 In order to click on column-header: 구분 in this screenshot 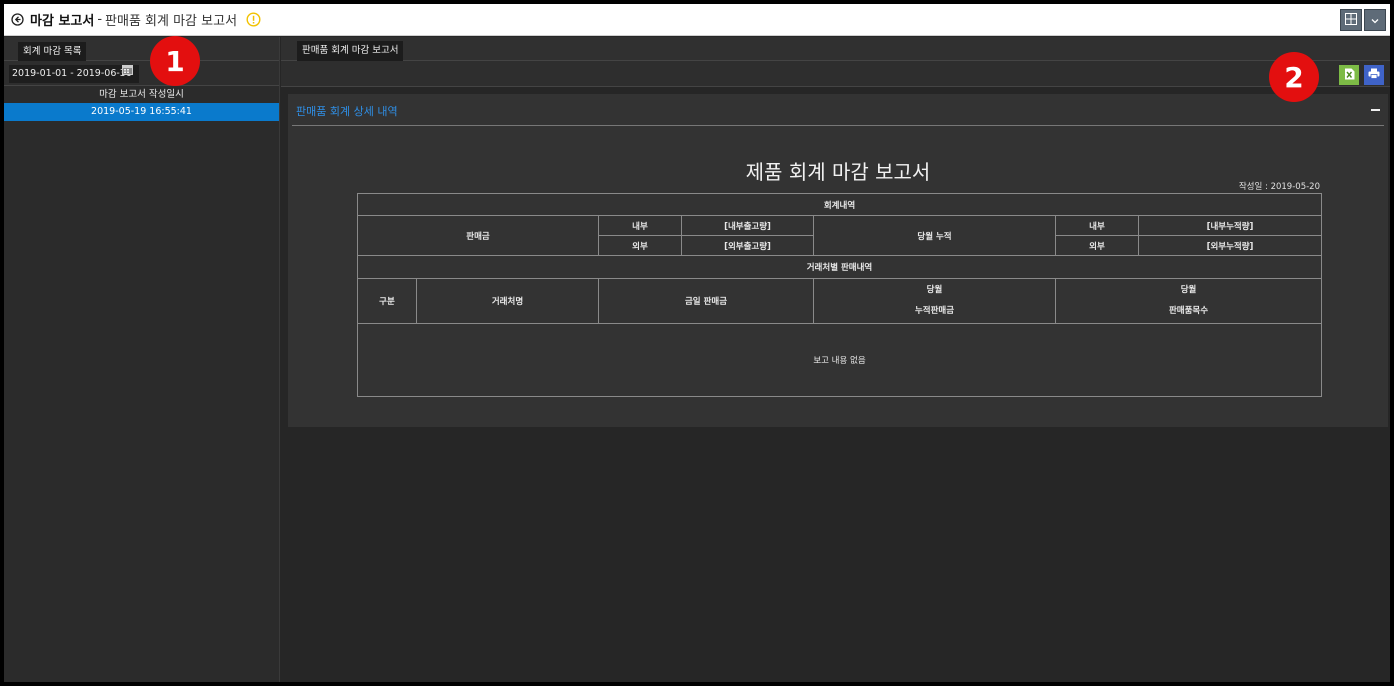, I will do `click(387, 301)`.